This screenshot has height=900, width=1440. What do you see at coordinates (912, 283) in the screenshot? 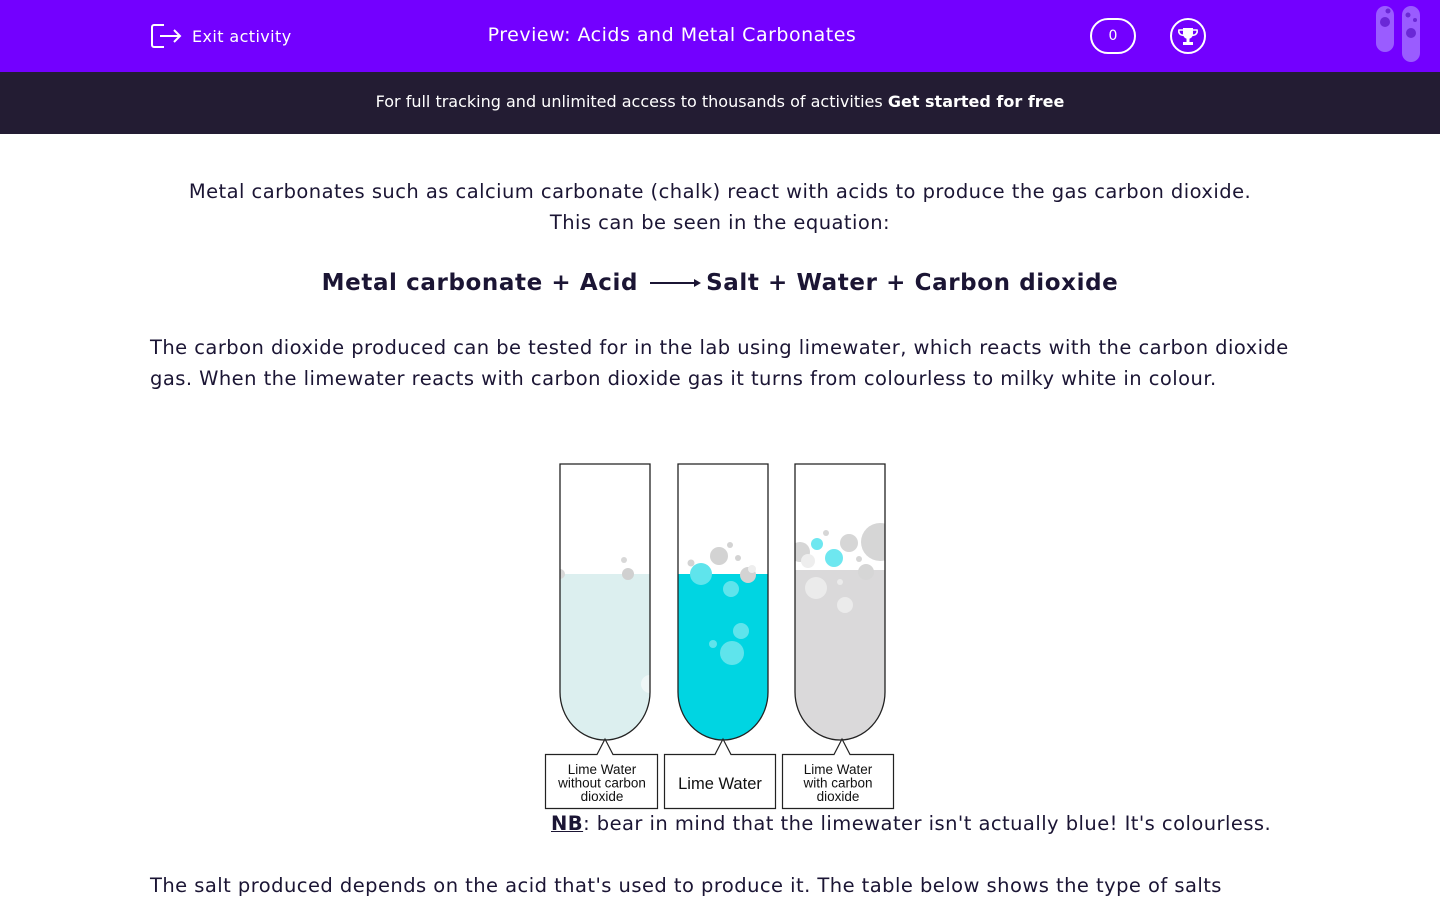
I see `equation-products: Salt + Water + Carbon dioxide` at bounding box center [912, 283].